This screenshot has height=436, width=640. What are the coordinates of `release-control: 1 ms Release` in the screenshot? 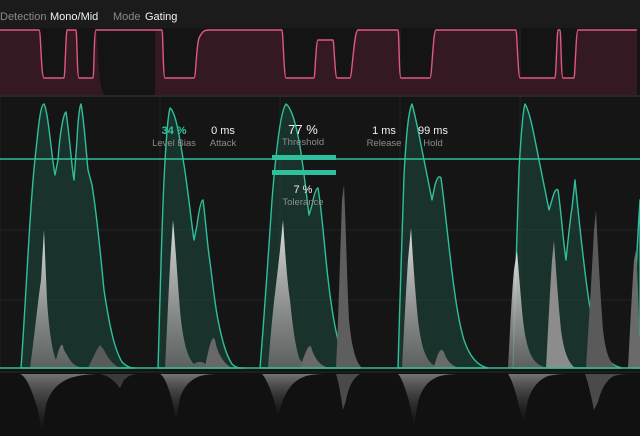 It's located at (384, 137).